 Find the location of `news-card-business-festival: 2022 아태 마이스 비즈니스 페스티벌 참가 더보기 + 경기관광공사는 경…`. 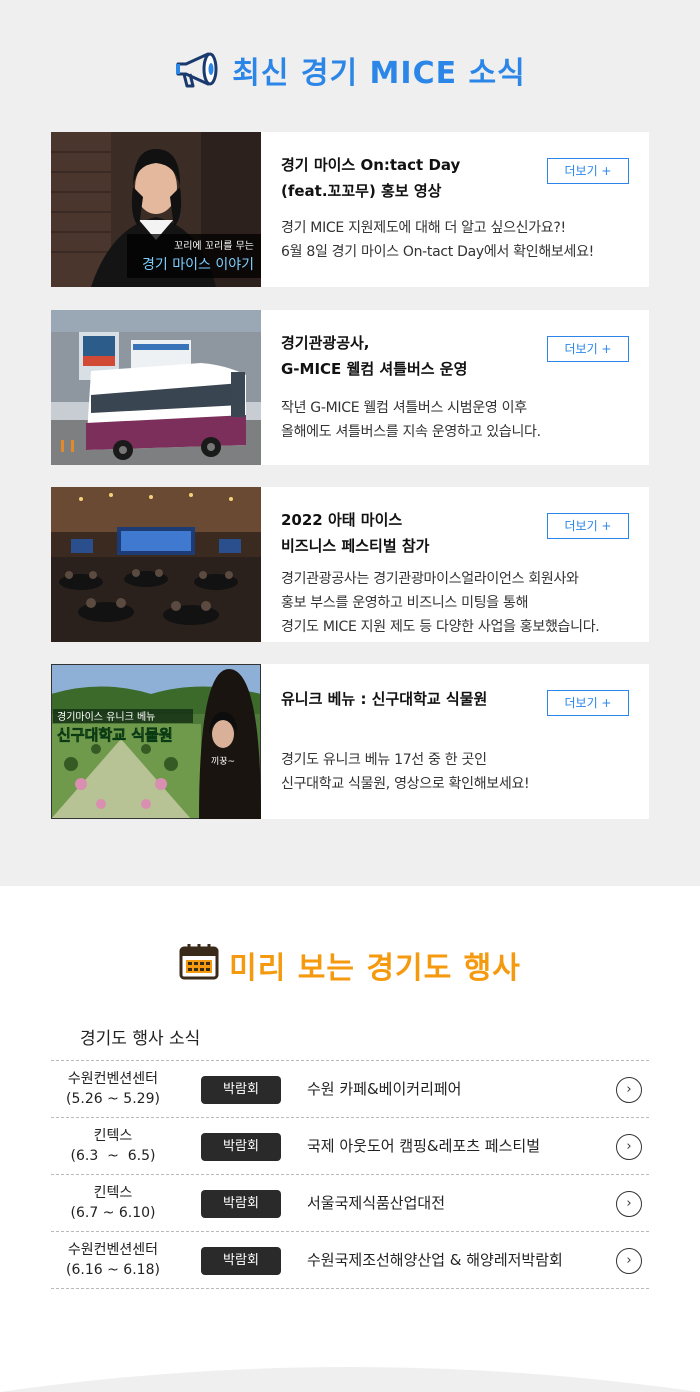

news-card-business-festival: 2022 아태 마이스 비즈니스 페스티벌 참가 더보기 + 경기관광공사는 경… is located at coordinates (350, 564).